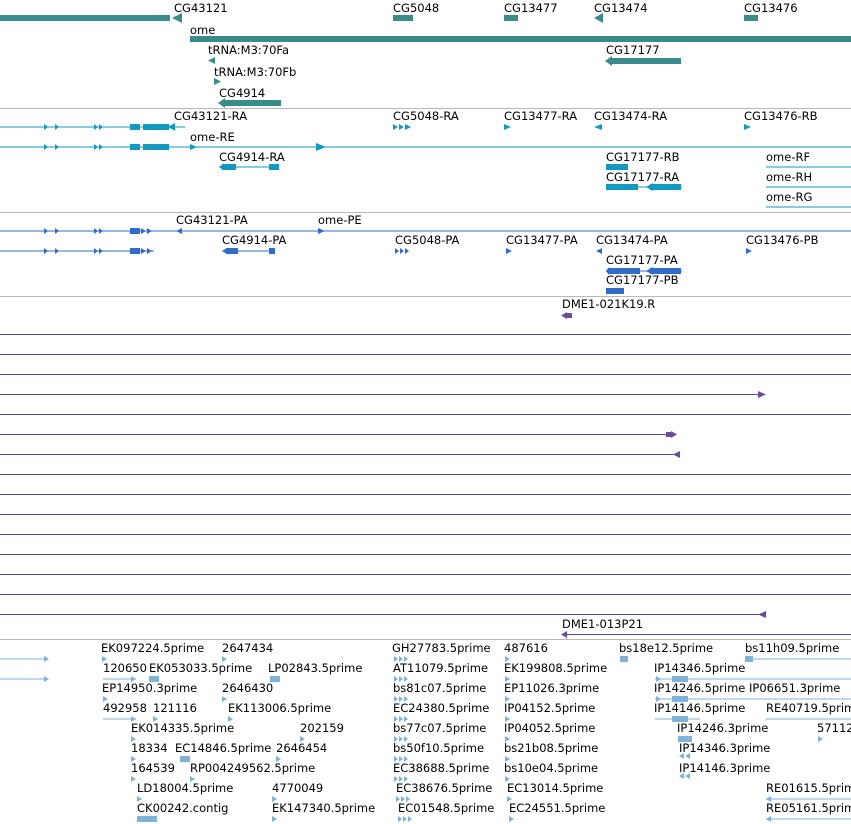  Describe the element at coordinates (725, 768) in the screenshot. I see `est-label: IP14146.3prime` at that location.